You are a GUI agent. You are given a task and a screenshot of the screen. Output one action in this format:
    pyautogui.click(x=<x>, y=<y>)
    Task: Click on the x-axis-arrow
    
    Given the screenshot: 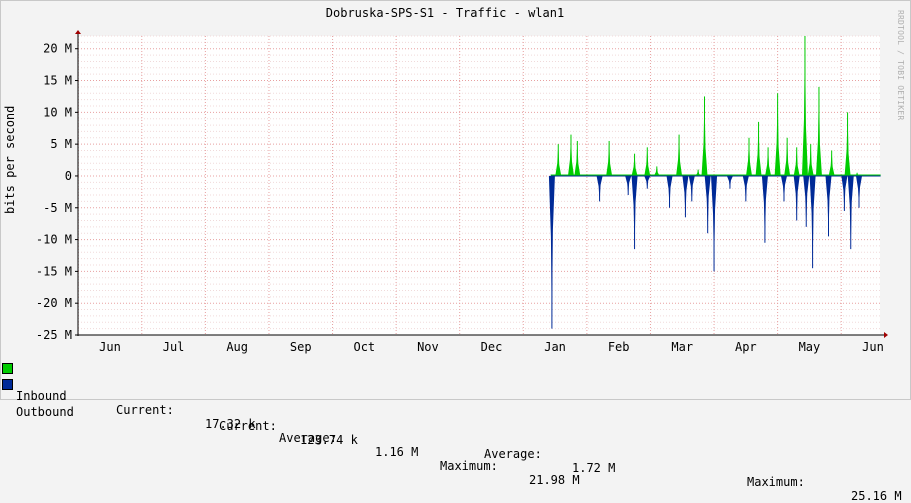 What is the action you would take?
    pyautogui.click(x=886, y=335)
    